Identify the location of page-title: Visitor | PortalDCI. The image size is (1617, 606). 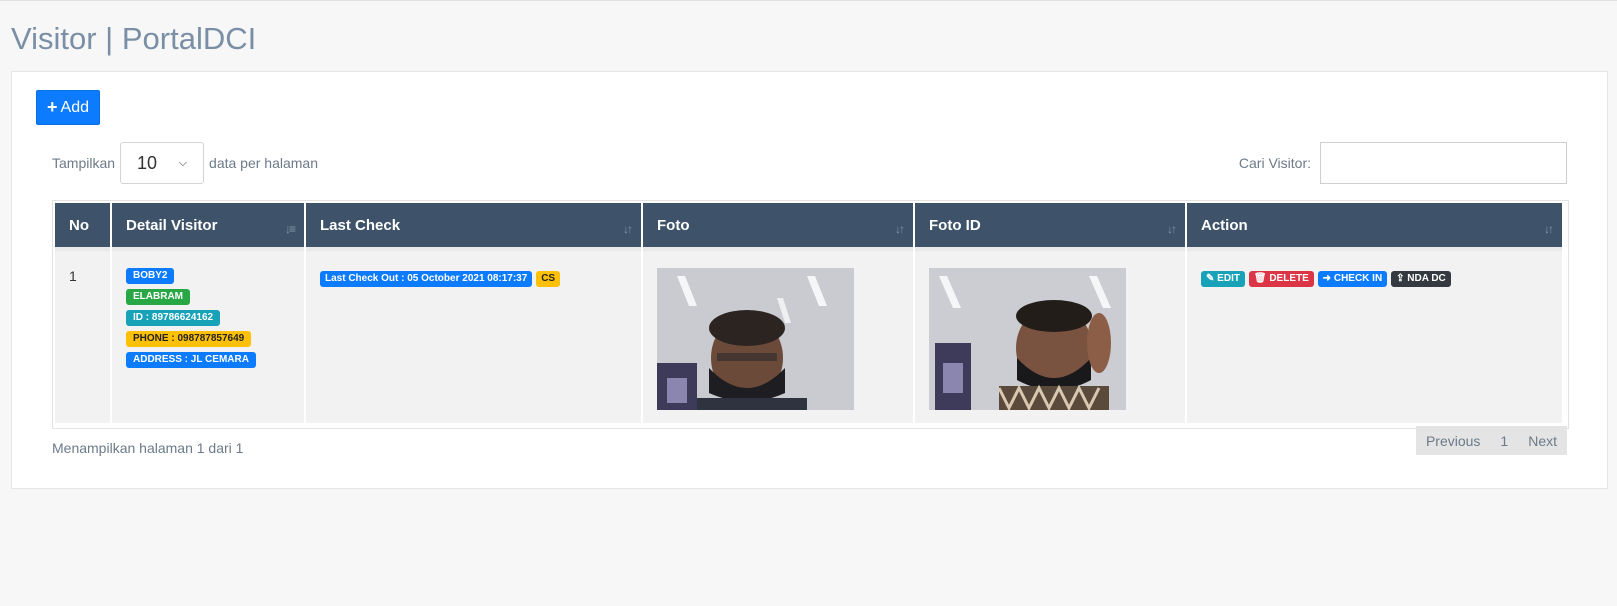
(134, 38).